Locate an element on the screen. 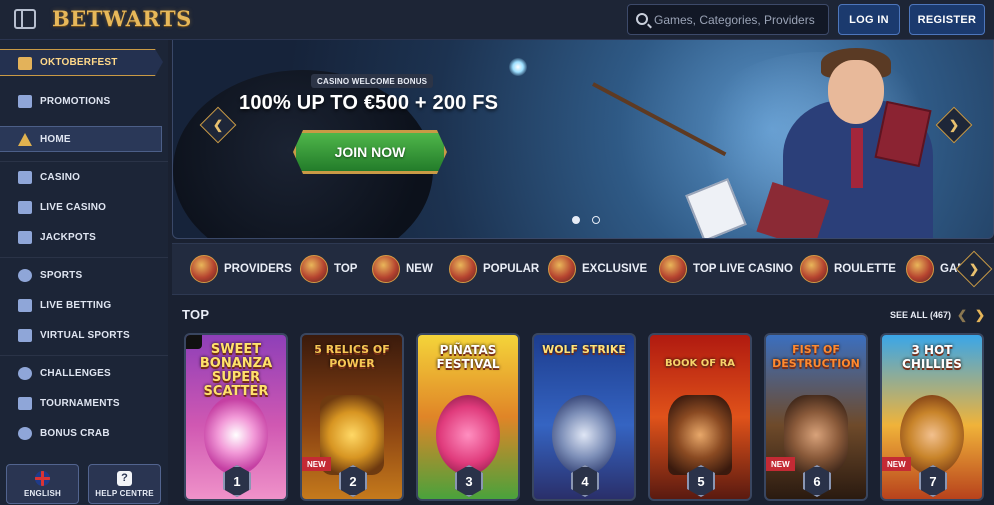 Image resolution: width=994 pixels, height=505 pixels. sidebar-item-home: HOME is located at coordinates (81, 139).